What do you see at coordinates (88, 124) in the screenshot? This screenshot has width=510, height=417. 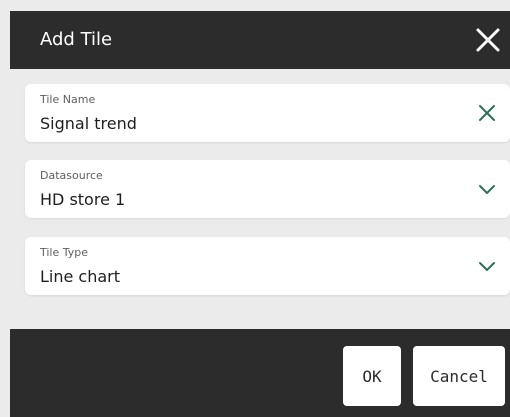 I see `tile-name-value: Signal trend` at bounding box center [88, 124].